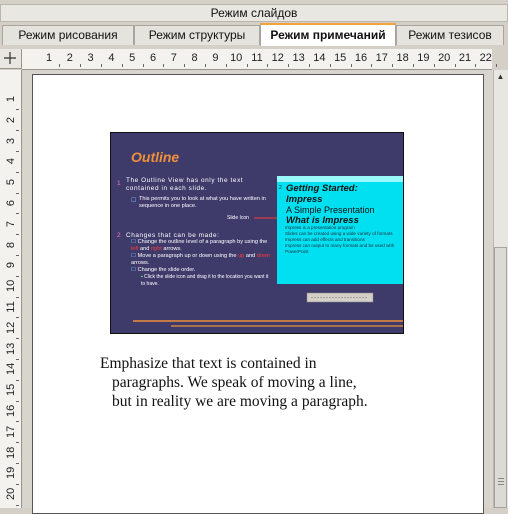 This screenshot has height=514, width=508. What do you see at coordinates (11, 244) in the screenshot?
I see `ruler-number: 8` at bounding box center [11, 244].